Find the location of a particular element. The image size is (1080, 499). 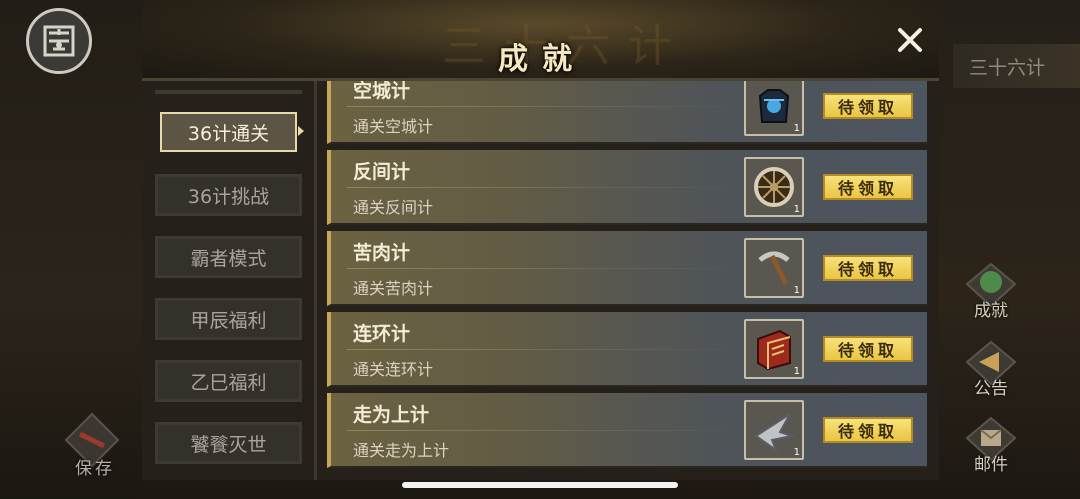

category-tab-36-challenge: 36计挑战 is located at coordinates (228, 195).